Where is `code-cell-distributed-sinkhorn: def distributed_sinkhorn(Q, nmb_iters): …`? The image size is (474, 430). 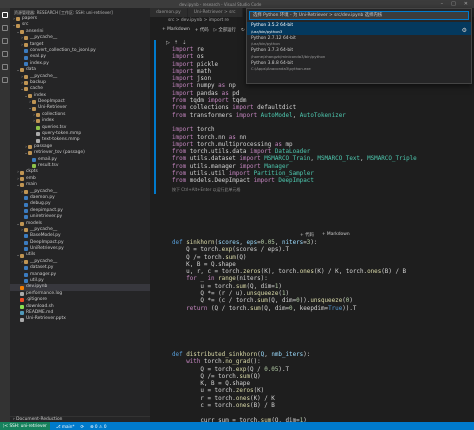 code-cell-distributed-sinkhorn: def distributed_sinkhorn(Q, nmb_iters): … is located at coordinates (312, 388).